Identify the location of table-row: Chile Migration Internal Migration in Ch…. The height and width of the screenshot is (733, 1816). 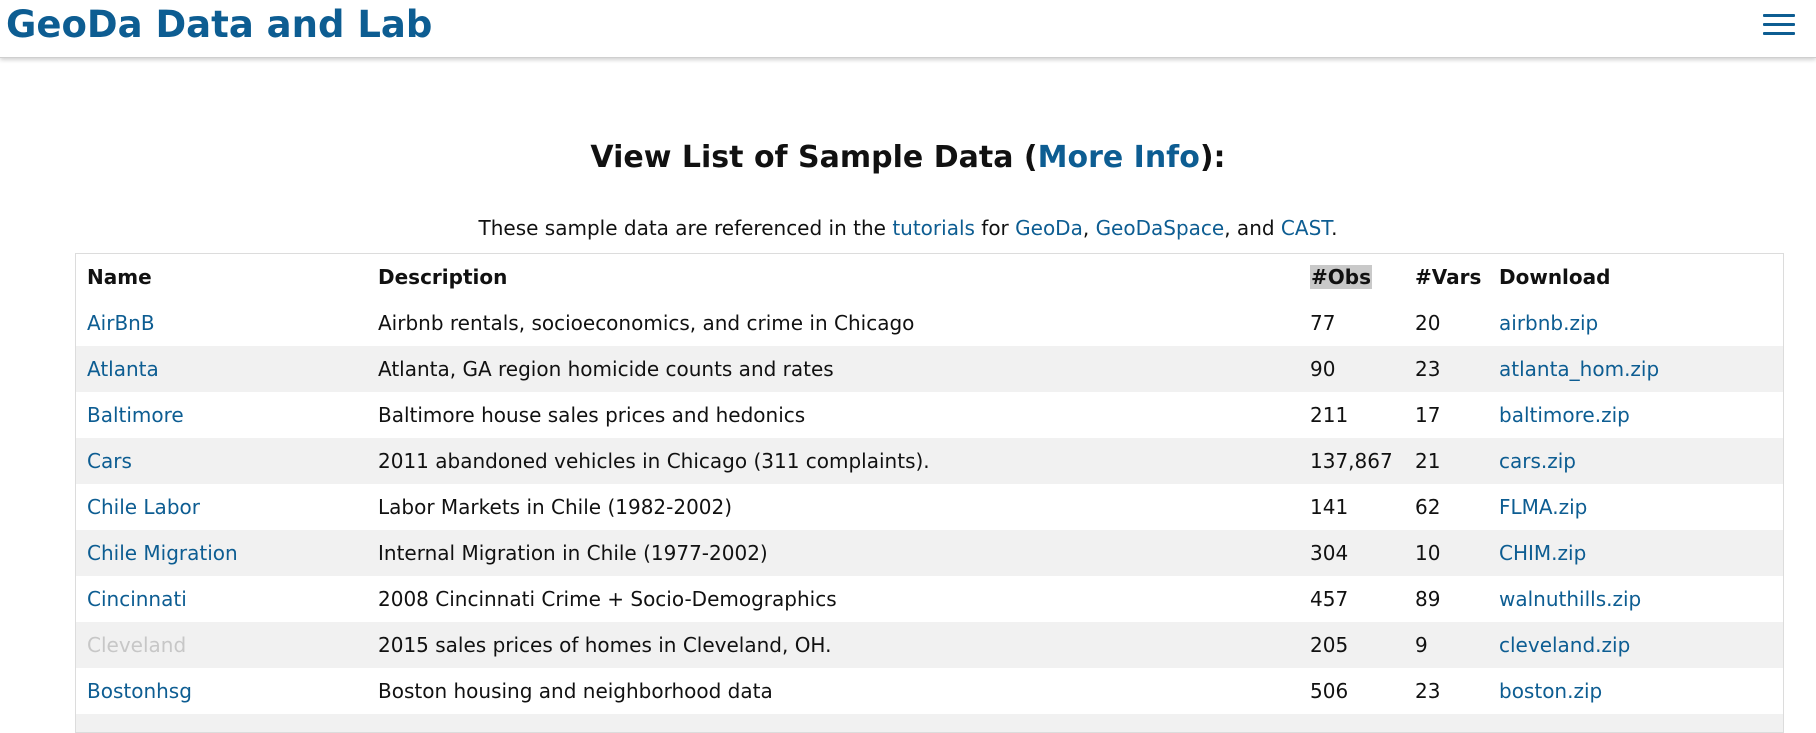
(929, 553).